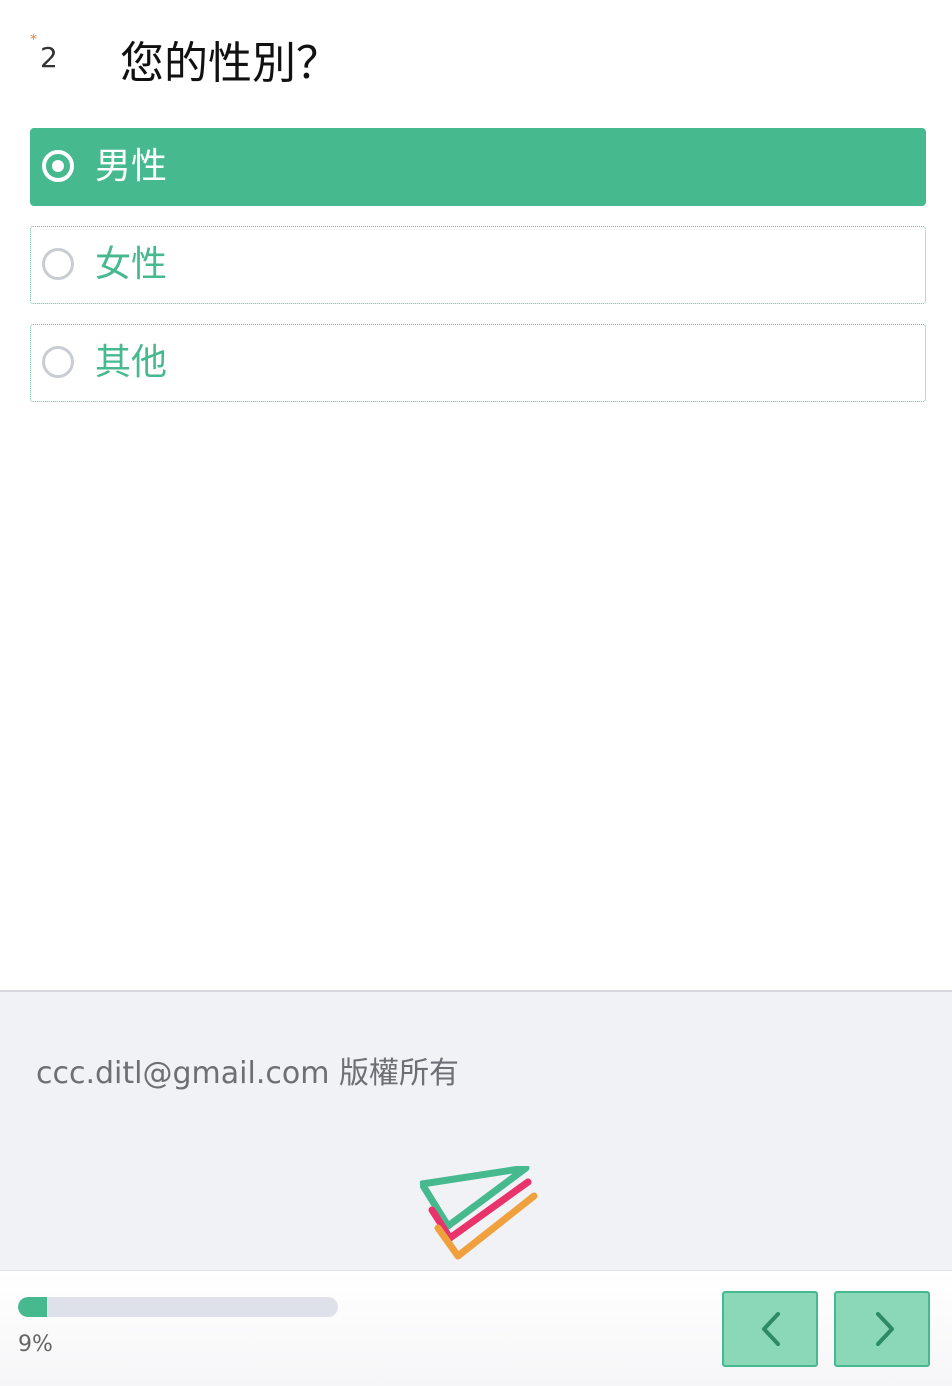 The width and height of the screenshot is (952, 1386). I want to click on question-number: 2, so click(49, 57).